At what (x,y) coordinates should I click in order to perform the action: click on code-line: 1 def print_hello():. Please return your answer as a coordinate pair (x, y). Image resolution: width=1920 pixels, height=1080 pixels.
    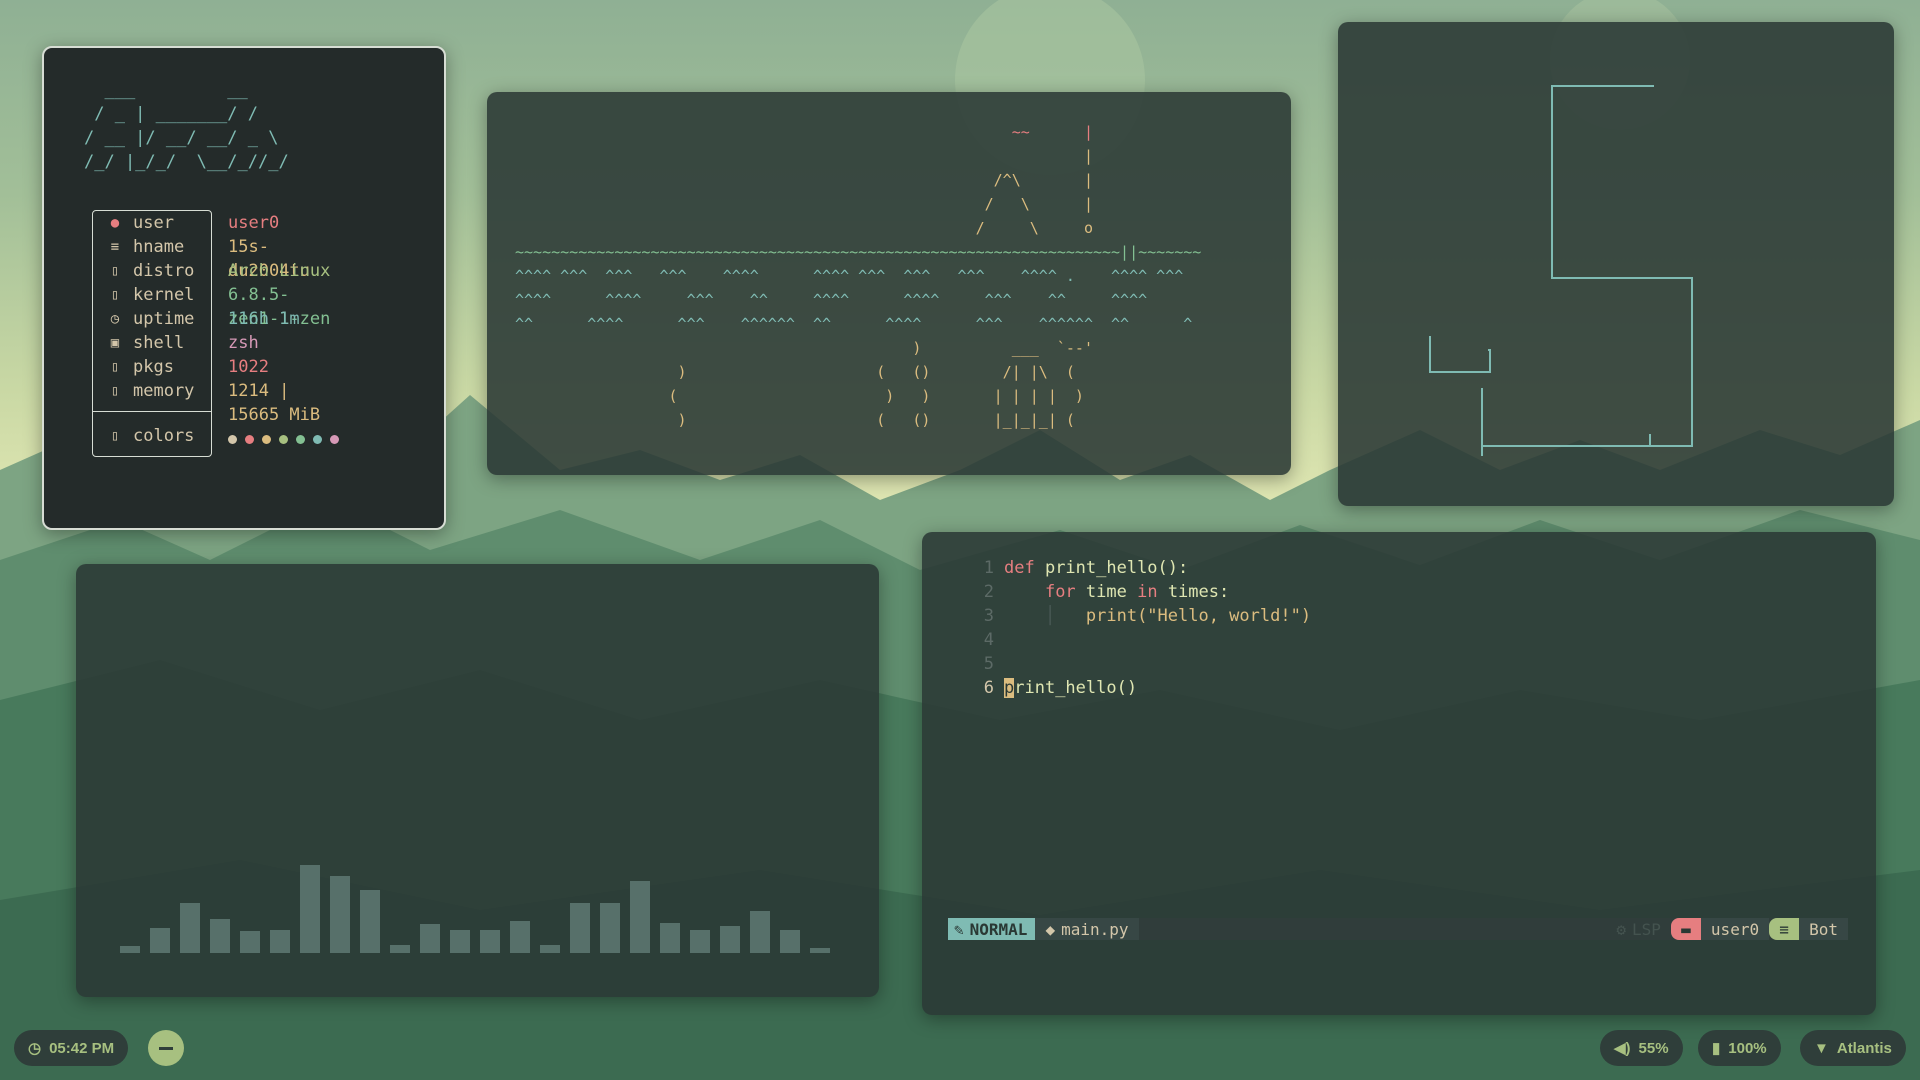
    Looking at the image, I should click on (1138, 568).